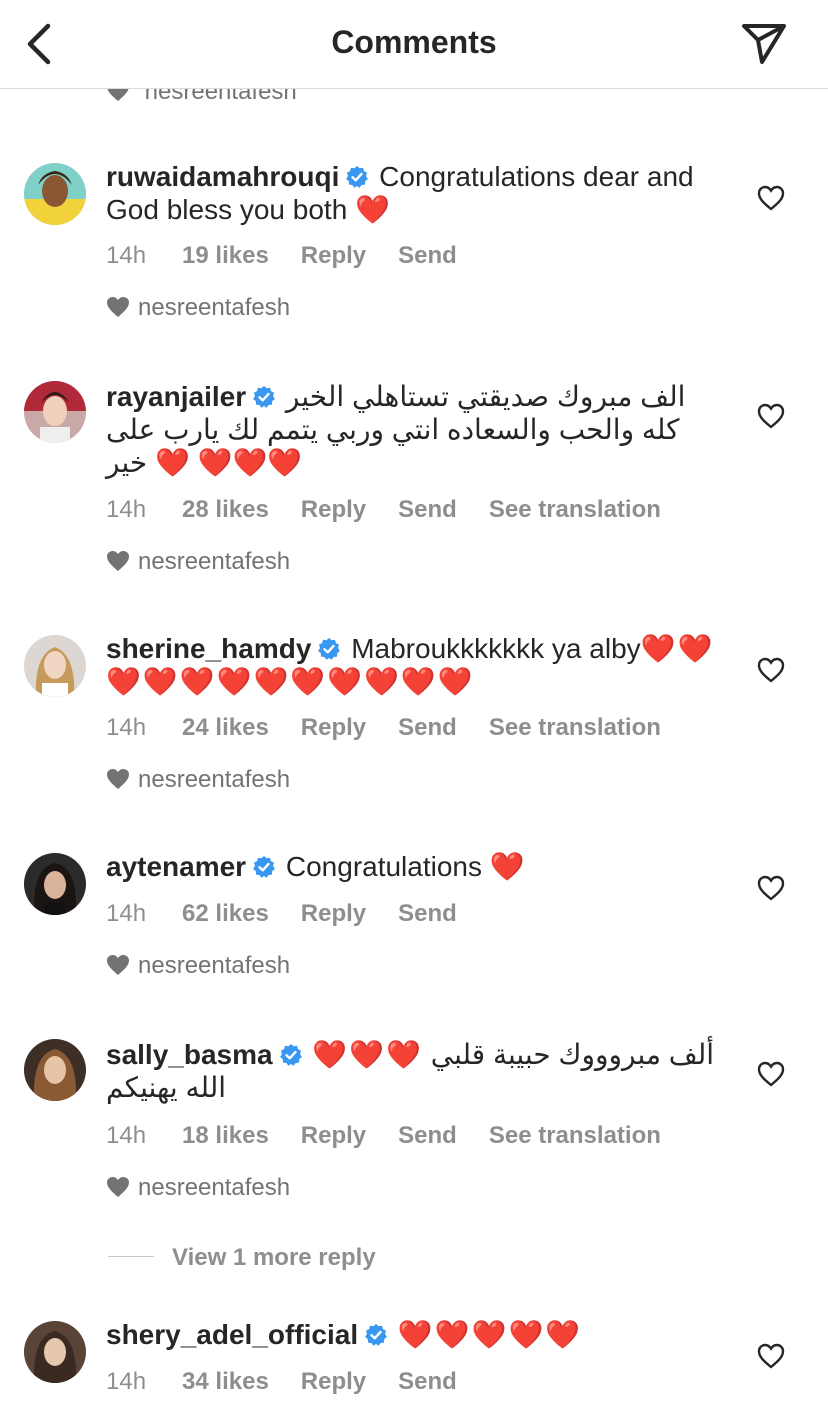 This screenshot has width=828, height=1408. What do you see at coordinates (176, 396) in the screenshot?
I see `comment-username: rayanjailer` at bounding box center [176, 396].